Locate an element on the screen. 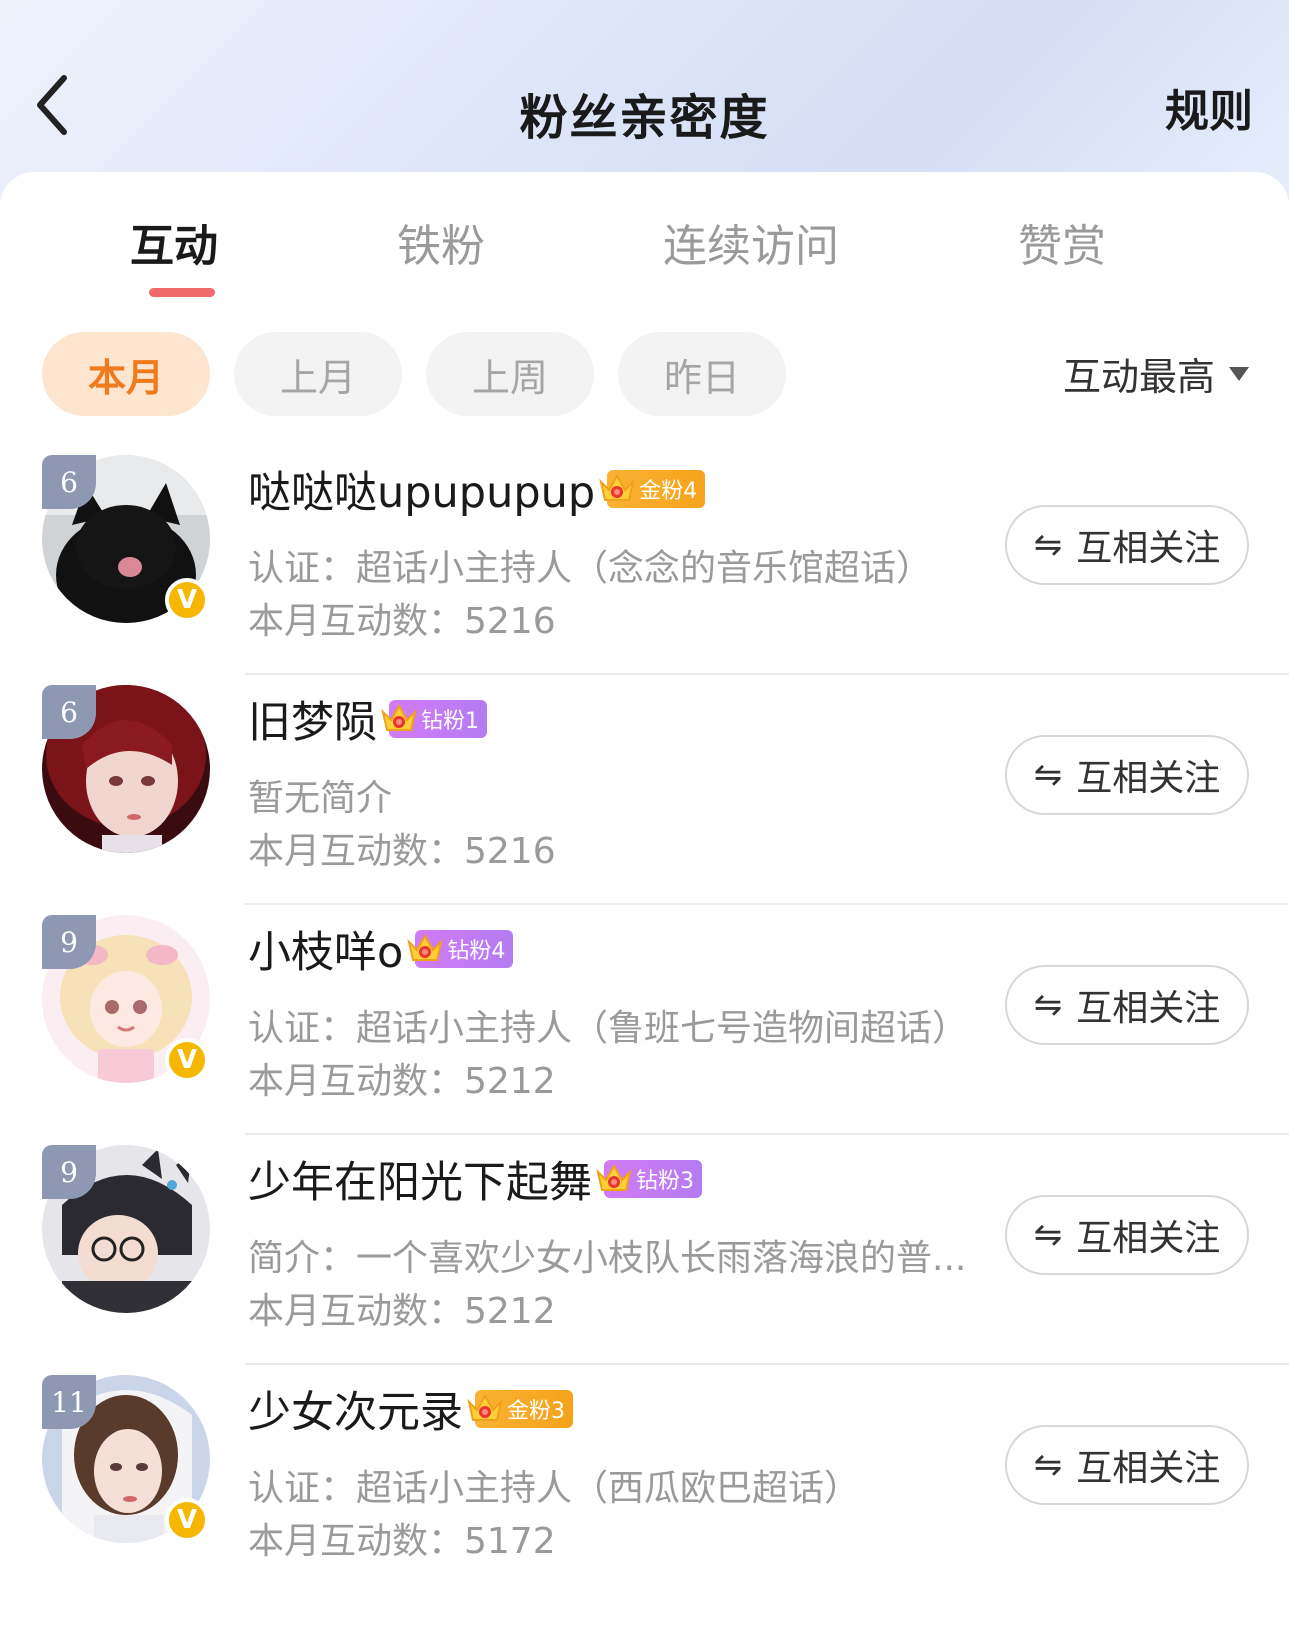  name-line: 旧梦陨 钻粉1 is located at coordinates (367, 719).